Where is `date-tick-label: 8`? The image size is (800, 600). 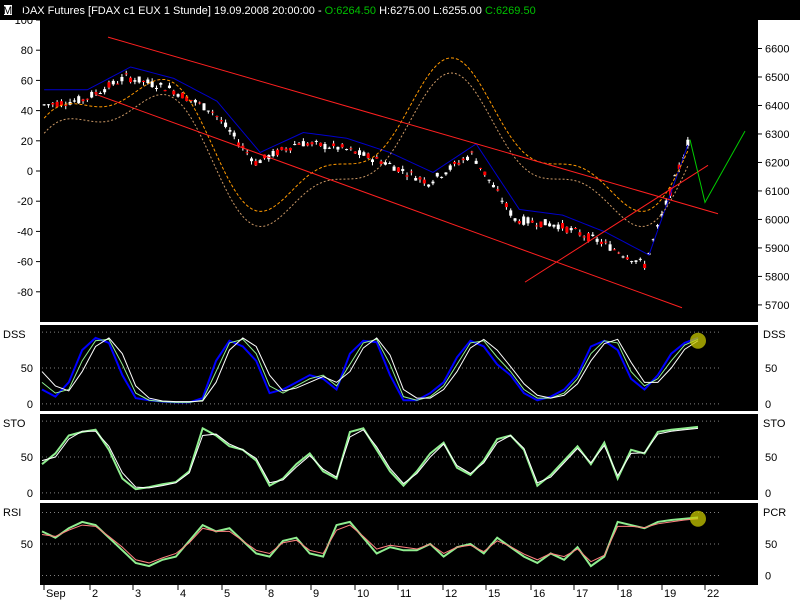 date-tick-label: 8 is located at coordinates (271, 594).